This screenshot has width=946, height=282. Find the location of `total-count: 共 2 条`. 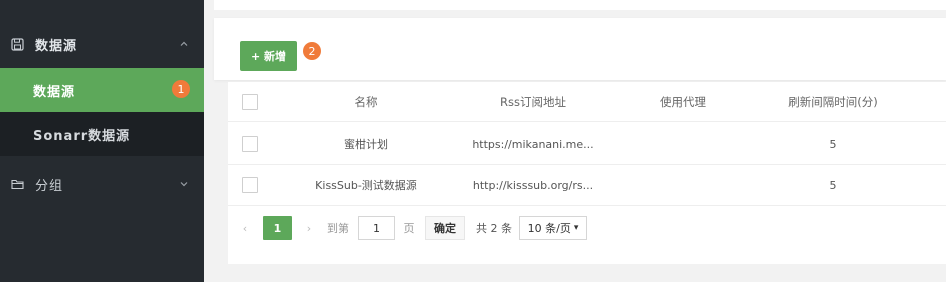

total-count: 共 2 条 is located at coordinates (494, 228).